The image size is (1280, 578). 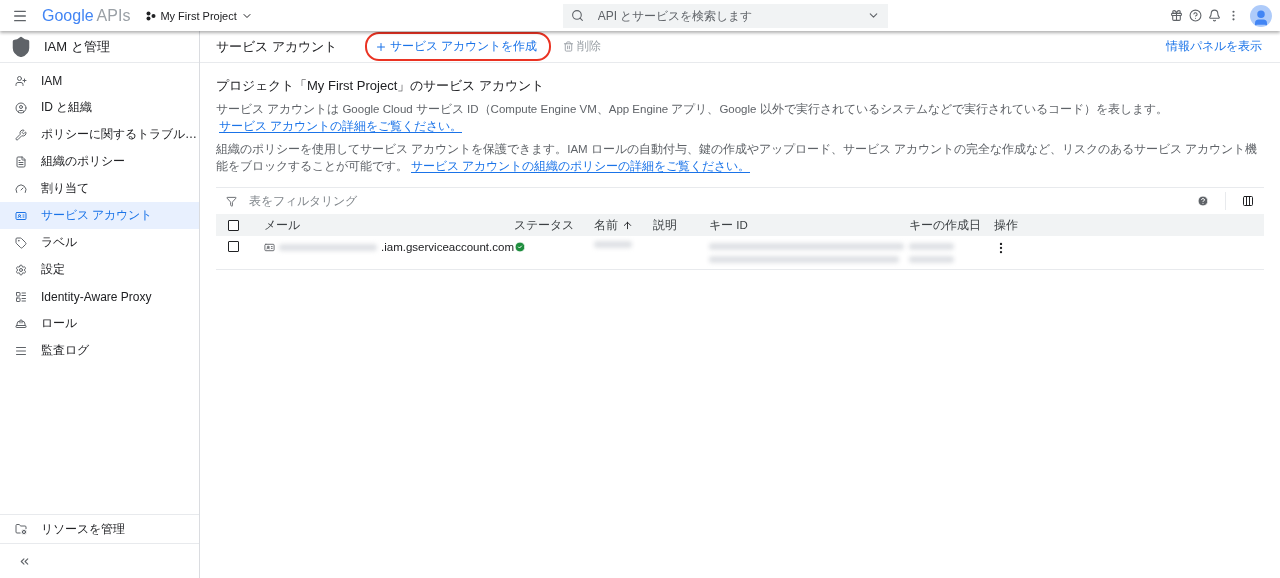 What do you see at coordinates (99, 323) in the screenshot?
I see `sidebar-item: ロール` at bounding box center [99, 323].